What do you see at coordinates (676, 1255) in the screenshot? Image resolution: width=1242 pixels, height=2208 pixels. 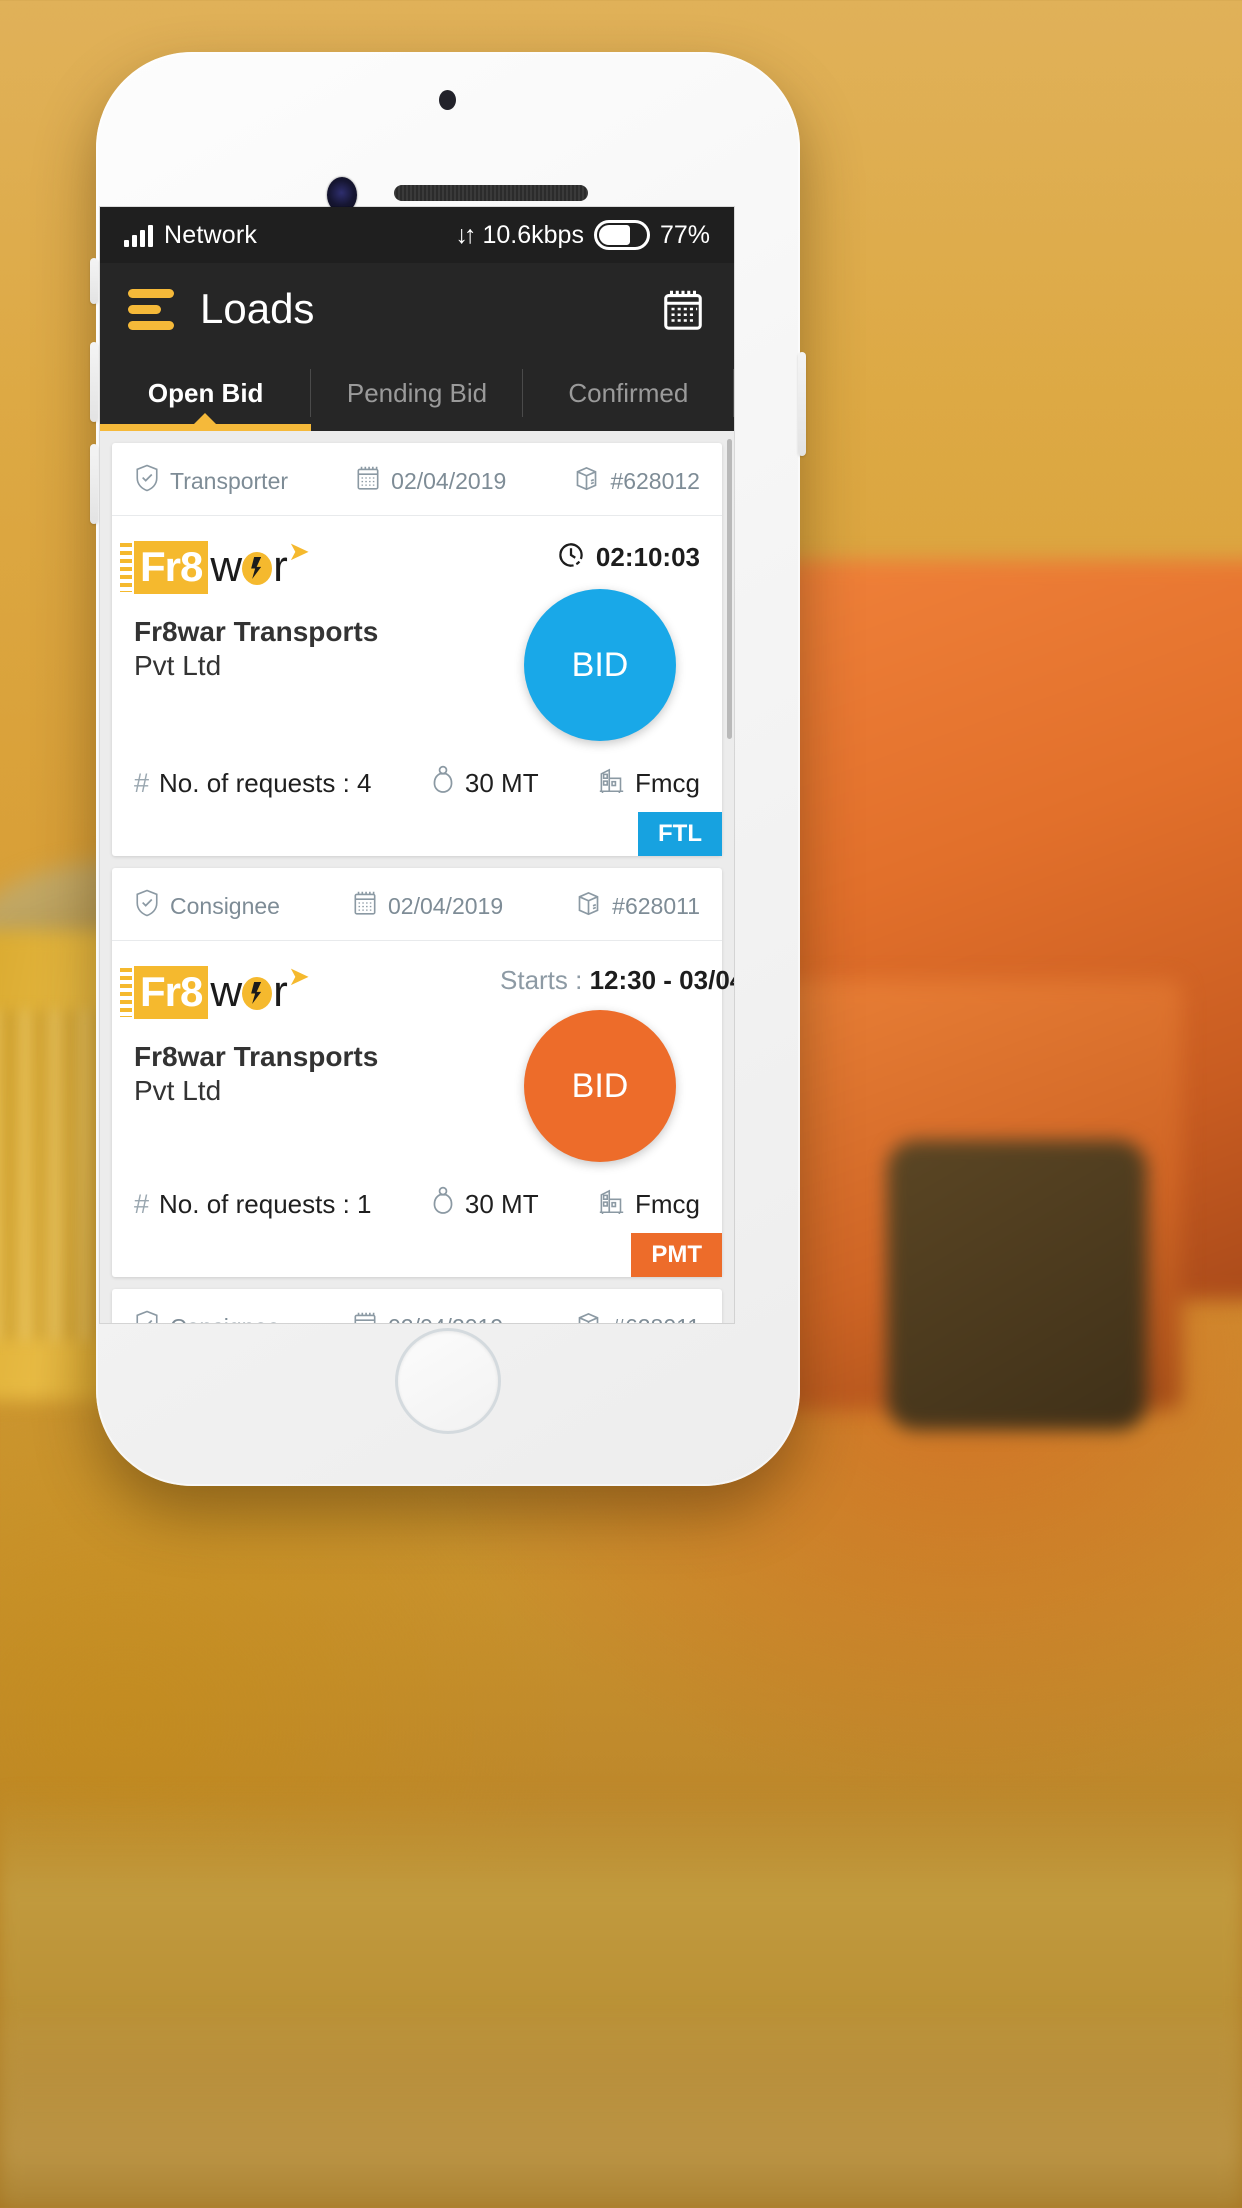 I see `status-badge: PMT` at bounding box center [676, 1255].